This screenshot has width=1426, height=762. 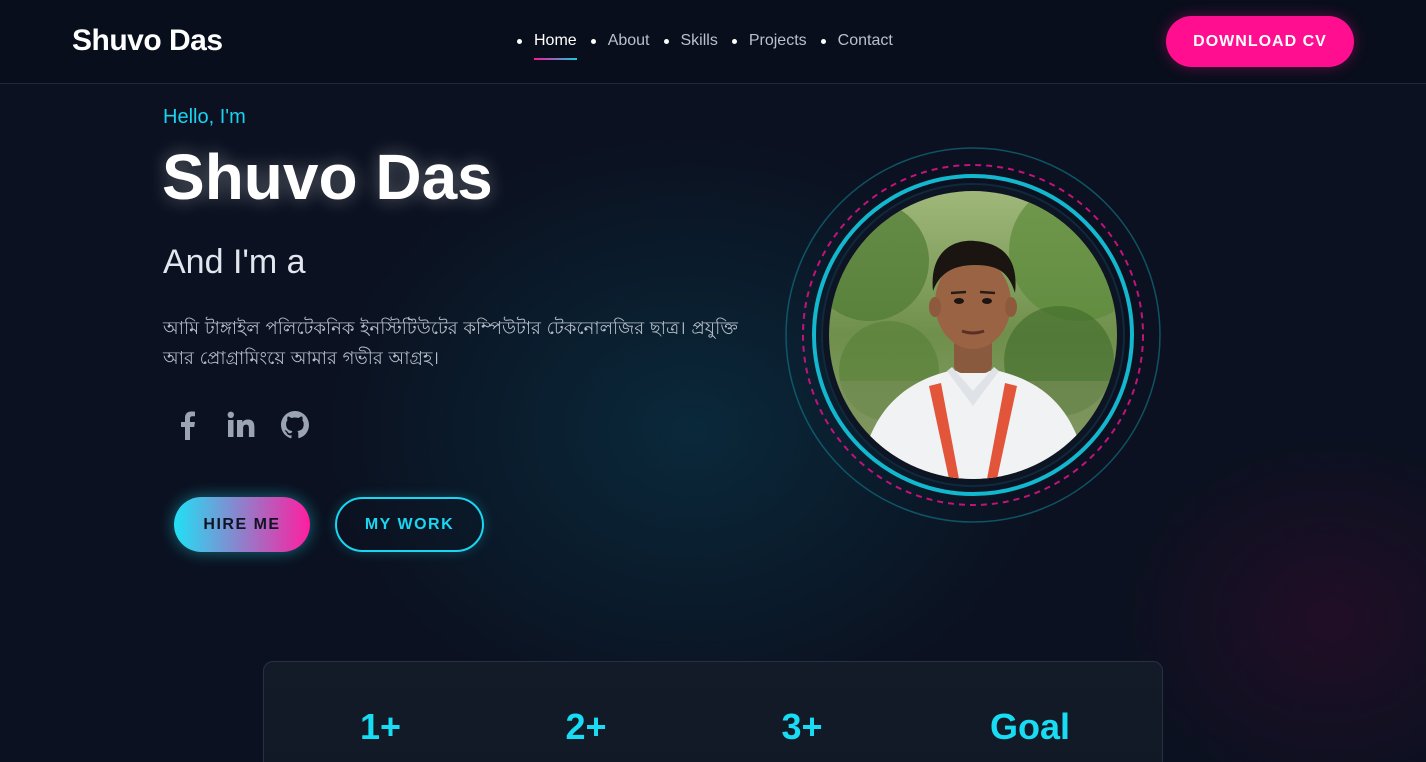 I want to click on hero-greeting: Hello, I'm, so click(x=204, y=117).